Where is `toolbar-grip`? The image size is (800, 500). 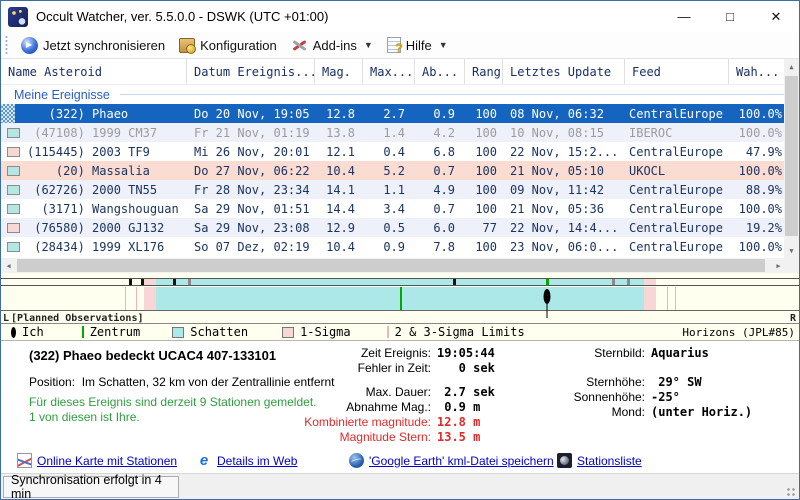 toolbar-grip is located at coordinates (6, 45).